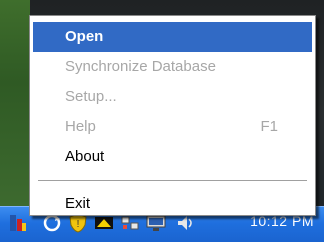 This screenshot has width=324, height=242. What do you see at coordinates (18, 223) in the screenshot?
I see `app-tray-icon` at bounding box center [18, 223].